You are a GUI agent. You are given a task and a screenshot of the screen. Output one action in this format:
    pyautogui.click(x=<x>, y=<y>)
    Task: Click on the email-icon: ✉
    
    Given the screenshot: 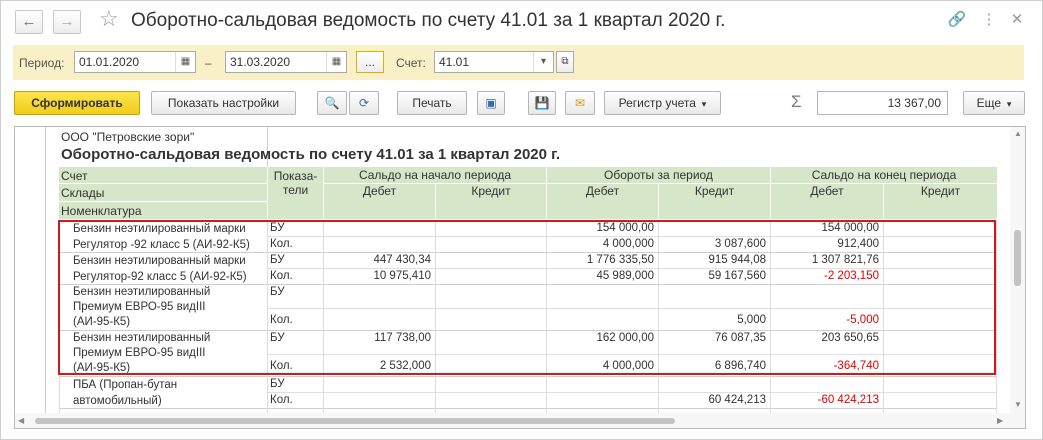 What is the action you would take?
    pyautogui.click(x=580, y=103)
    